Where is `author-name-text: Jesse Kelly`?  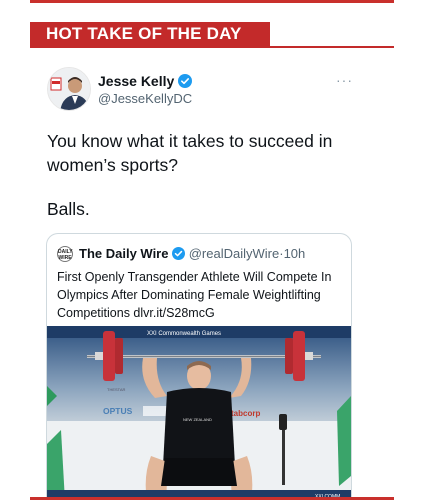 author-name-text: Jesse Kelly is located at coordinates (136, 81).